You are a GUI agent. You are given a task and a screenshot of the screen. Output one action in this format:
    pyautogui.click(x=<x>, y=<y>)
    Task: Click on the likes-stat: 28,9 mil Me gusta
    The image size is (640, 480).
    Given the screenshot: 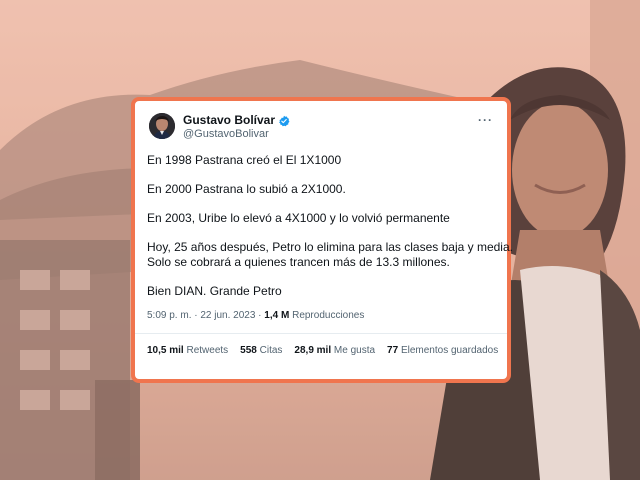 What is the action you would take?
    pyautogui.click(x=334, y=350)
    